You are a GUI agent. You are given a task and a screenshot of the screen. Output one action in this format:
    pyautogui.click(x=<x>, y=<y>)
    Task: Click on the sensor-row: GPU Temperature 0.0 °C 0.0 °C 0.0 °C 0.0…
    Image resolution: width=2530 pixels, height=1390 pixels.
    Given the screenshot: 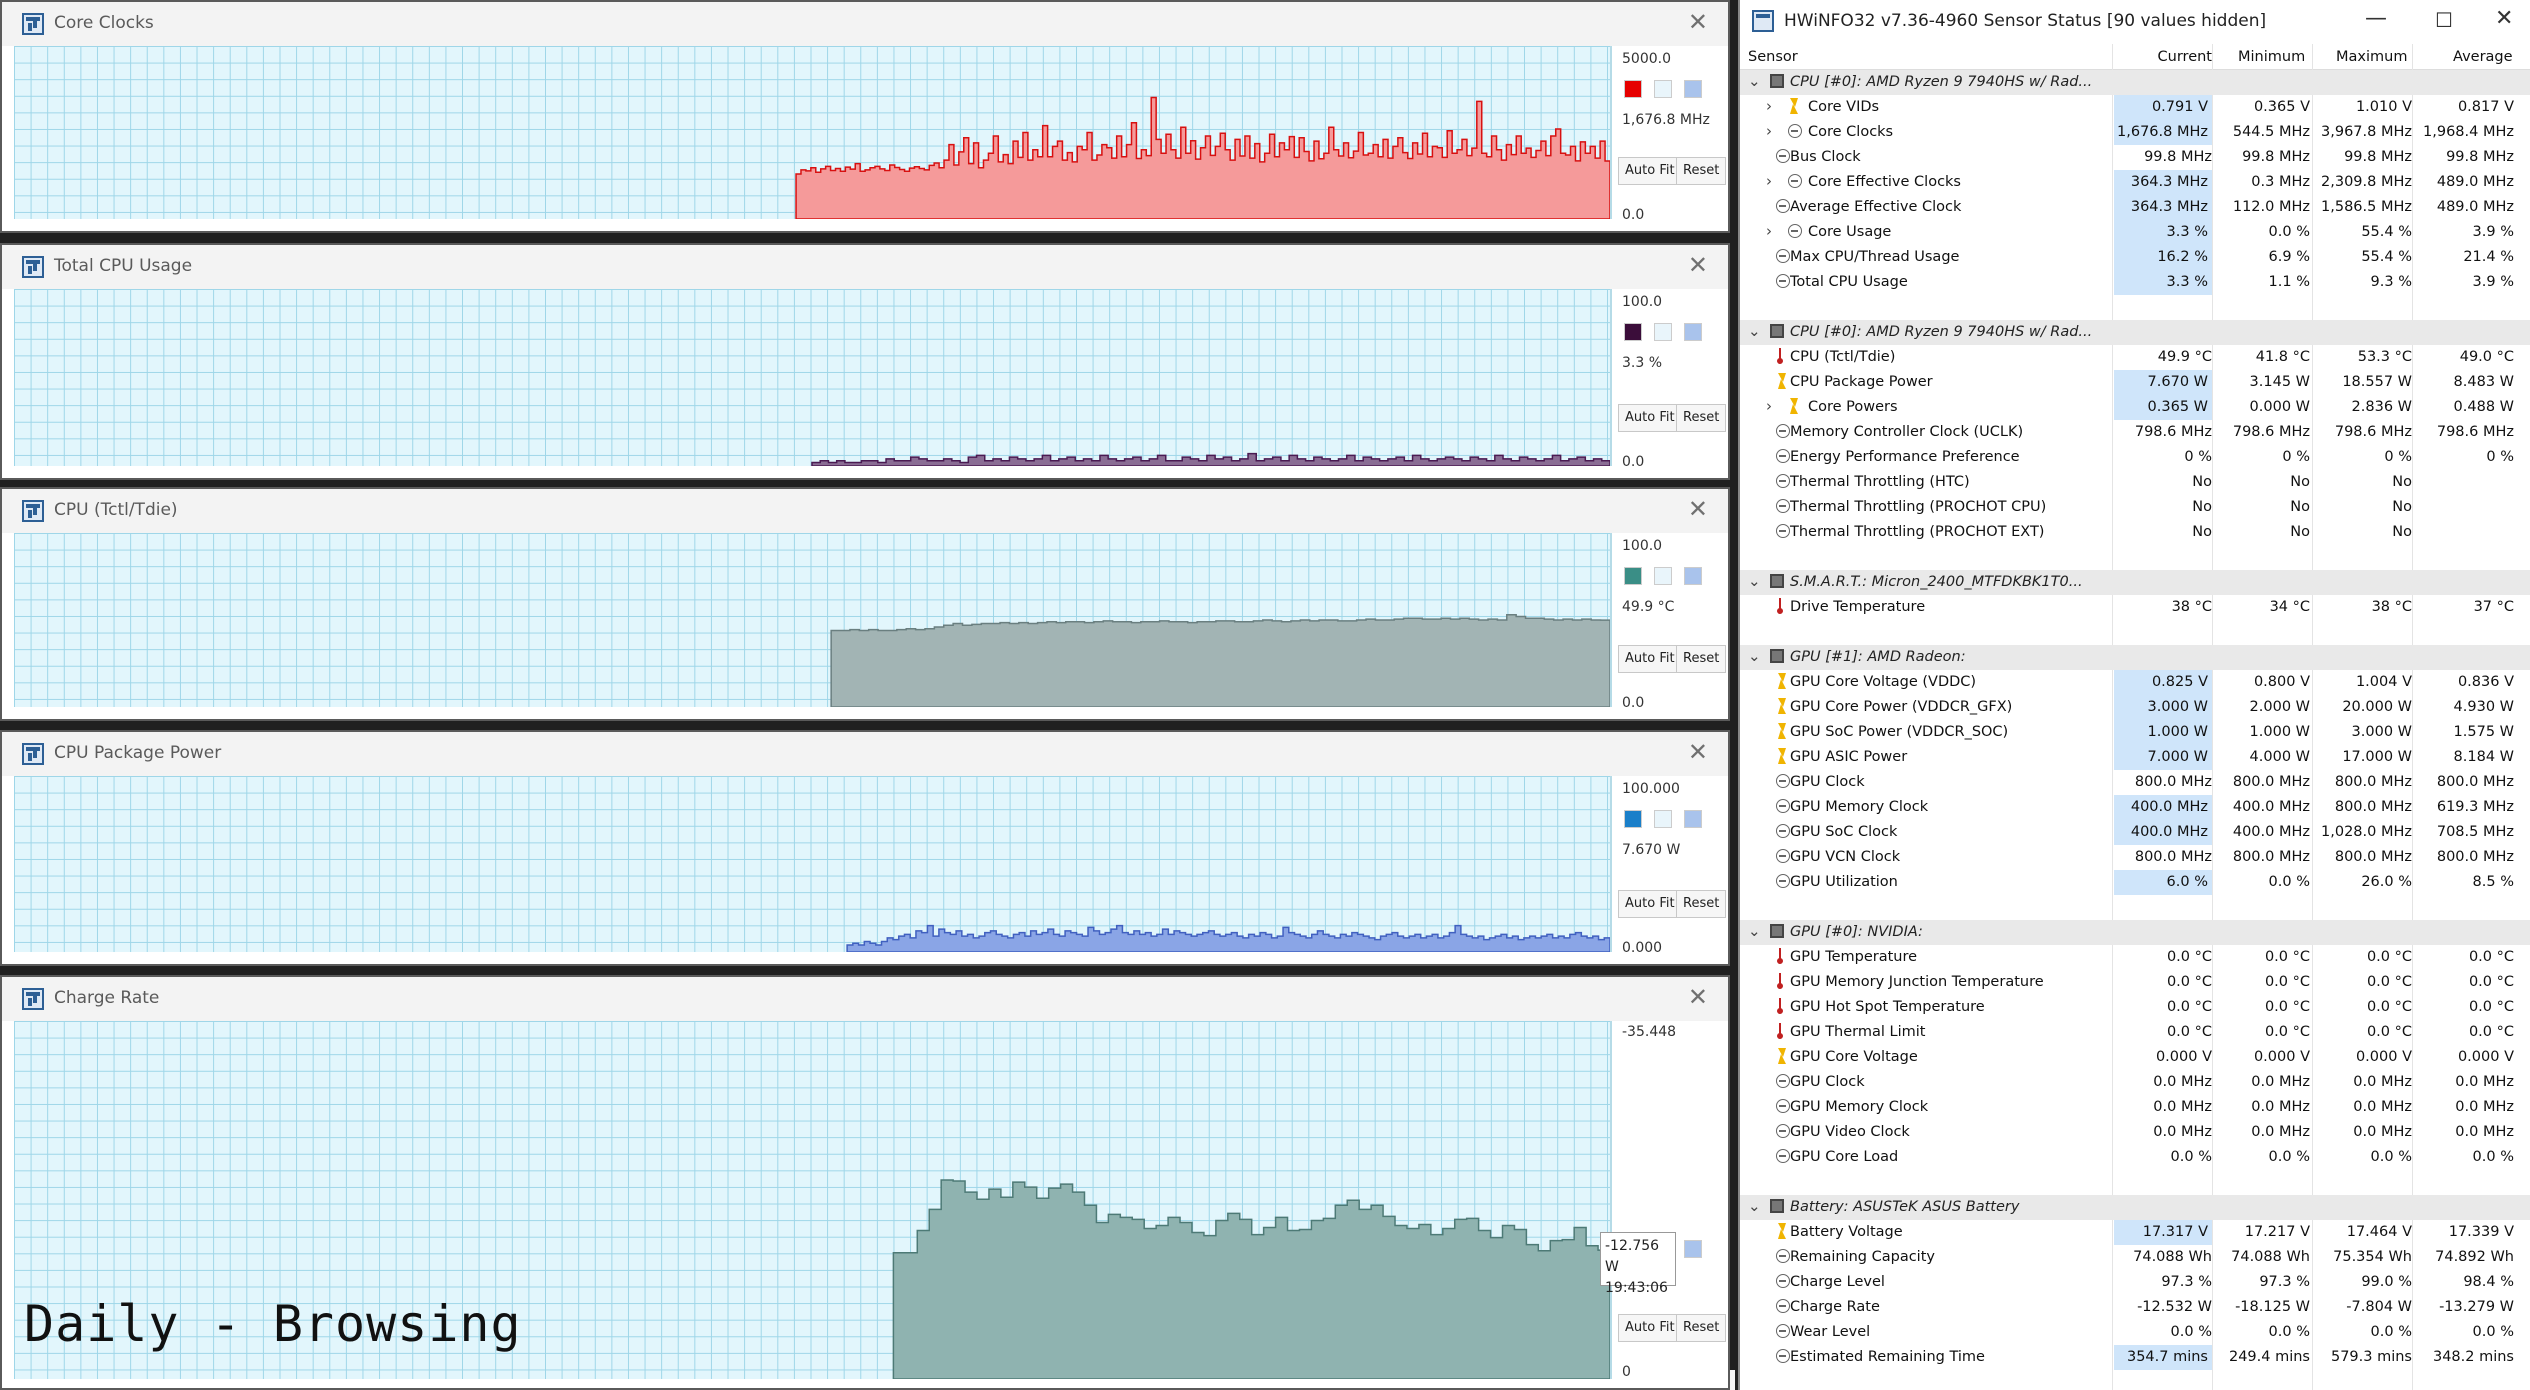 What is the action you would take?
    pyautogui.click(x=2135, y=957)
    